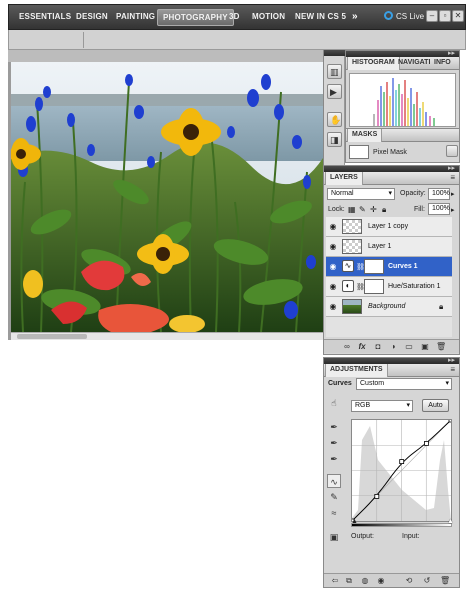 The height and width of the screenshot is (600, 470). What do you see at coordinates (234, 16) in the screenshot?
I see `workspace-3d: 3D` at bounding box center [234, 16].